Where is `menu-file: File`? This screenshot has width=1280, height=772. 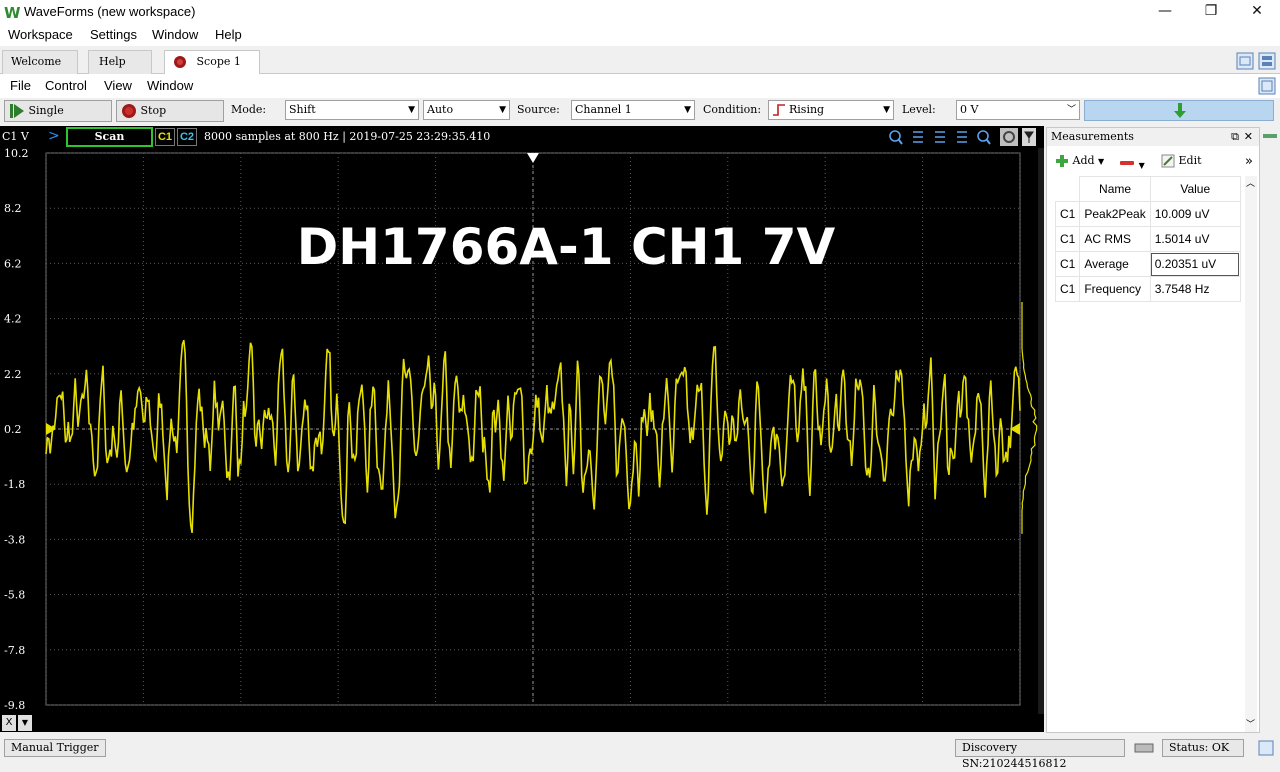 menu-file: File is located at coordinates (20, 85).